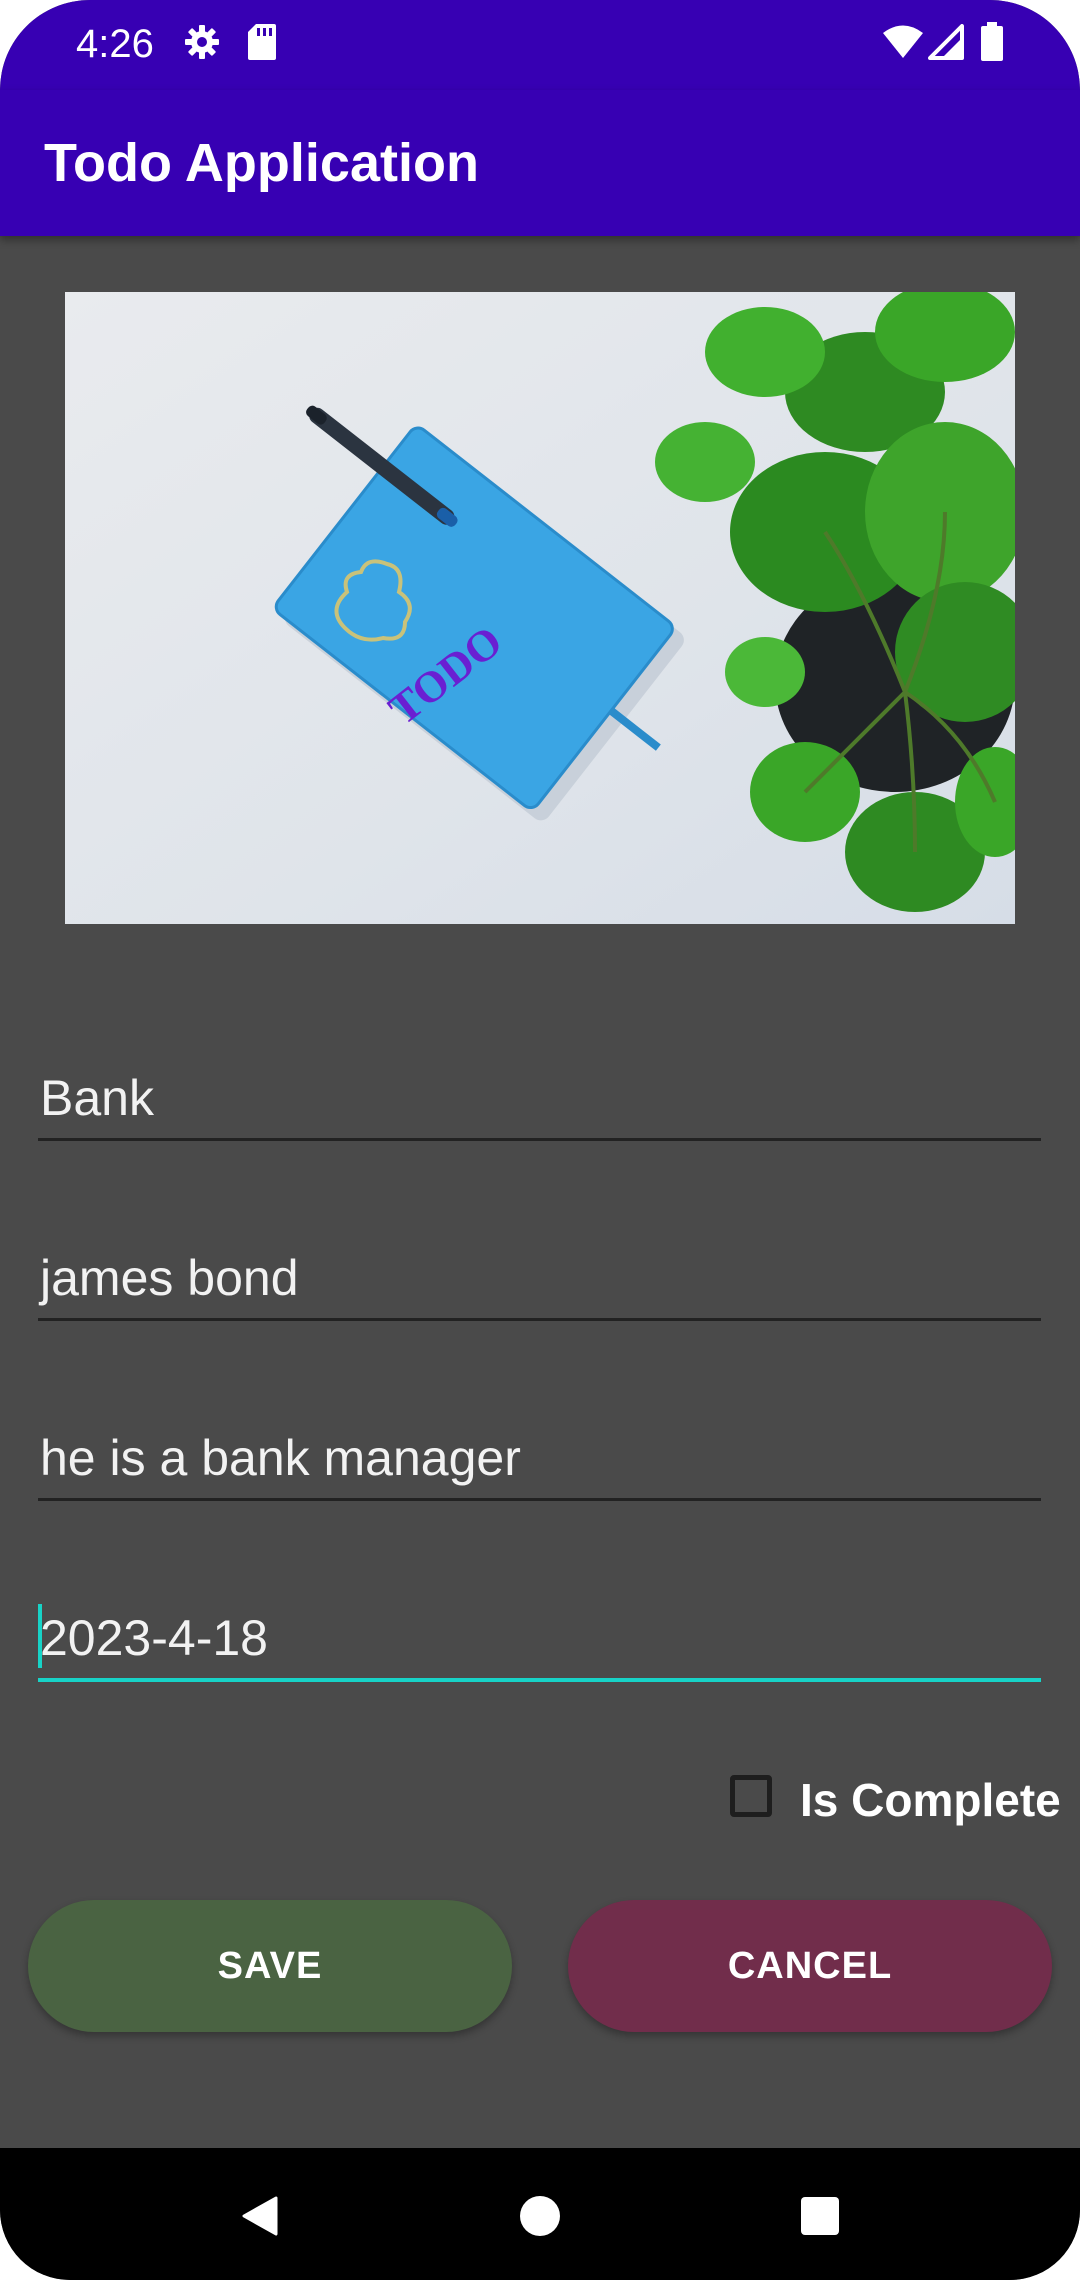 This screenshot has width=1080, height=2280. What do you see at coordinates (539, 1454) in the screenshot?
I see `description-field: he is a bank manager` at bounding box center [539, 1454].